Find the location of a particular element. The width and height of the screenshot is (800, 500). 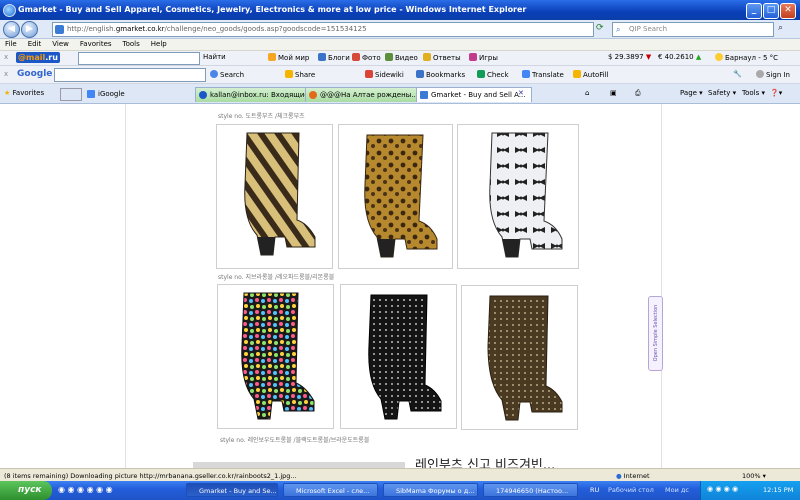

close-button: ✕ is located at coordinates (788, 11).